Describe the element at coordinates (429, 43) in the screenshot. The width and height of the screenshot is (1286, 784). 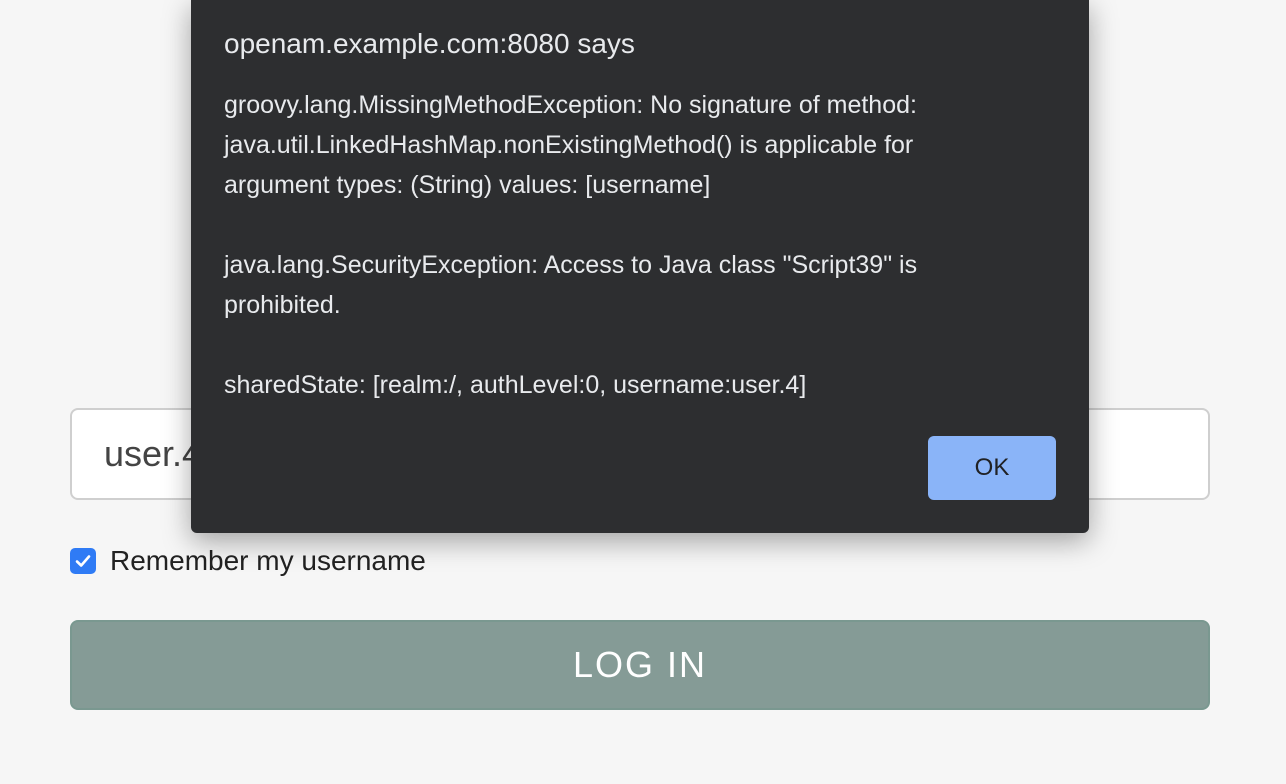
I see `dialog-title: openam.example.com:8080 says` at that location.